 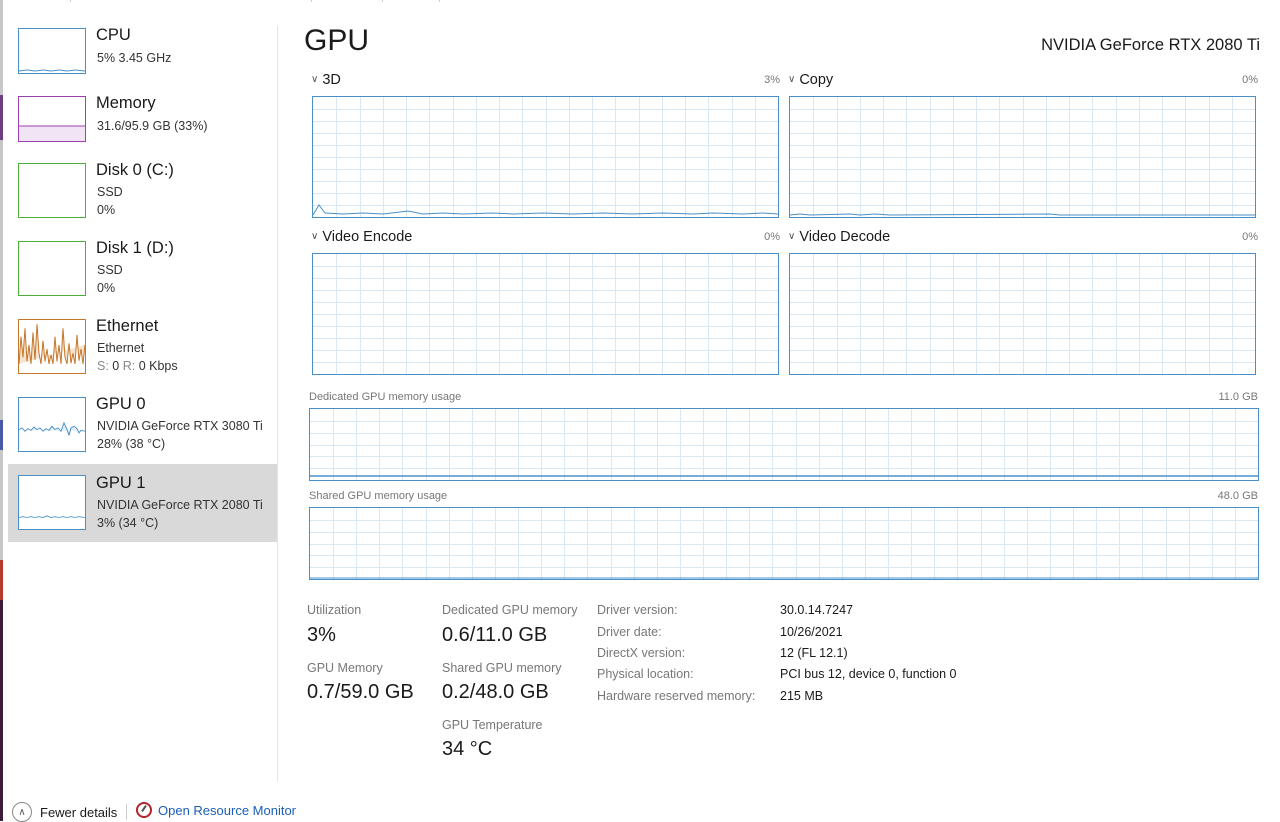 I want to click on receive-label: R:, so click(x=129, y=366).